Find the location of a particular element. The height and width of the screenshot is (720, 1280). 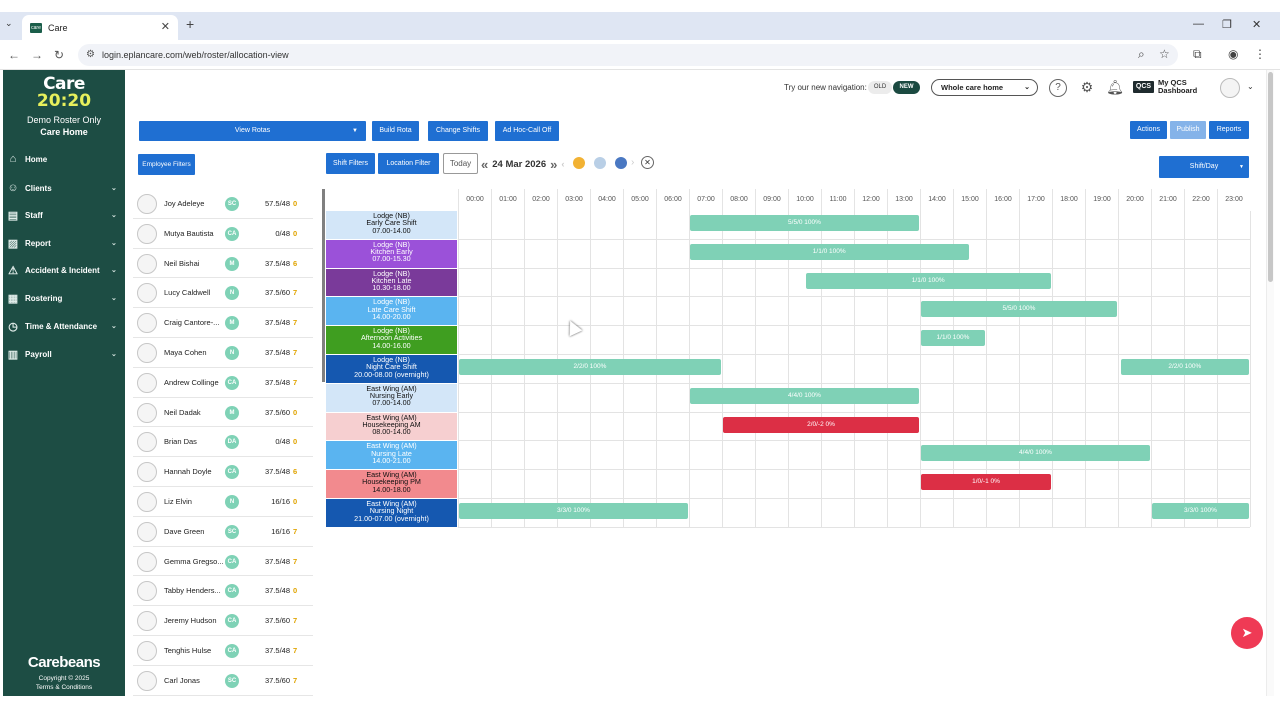

adhoc-calloff-button: Ad Hoc-Call Off is located at coordinates (527, 131).